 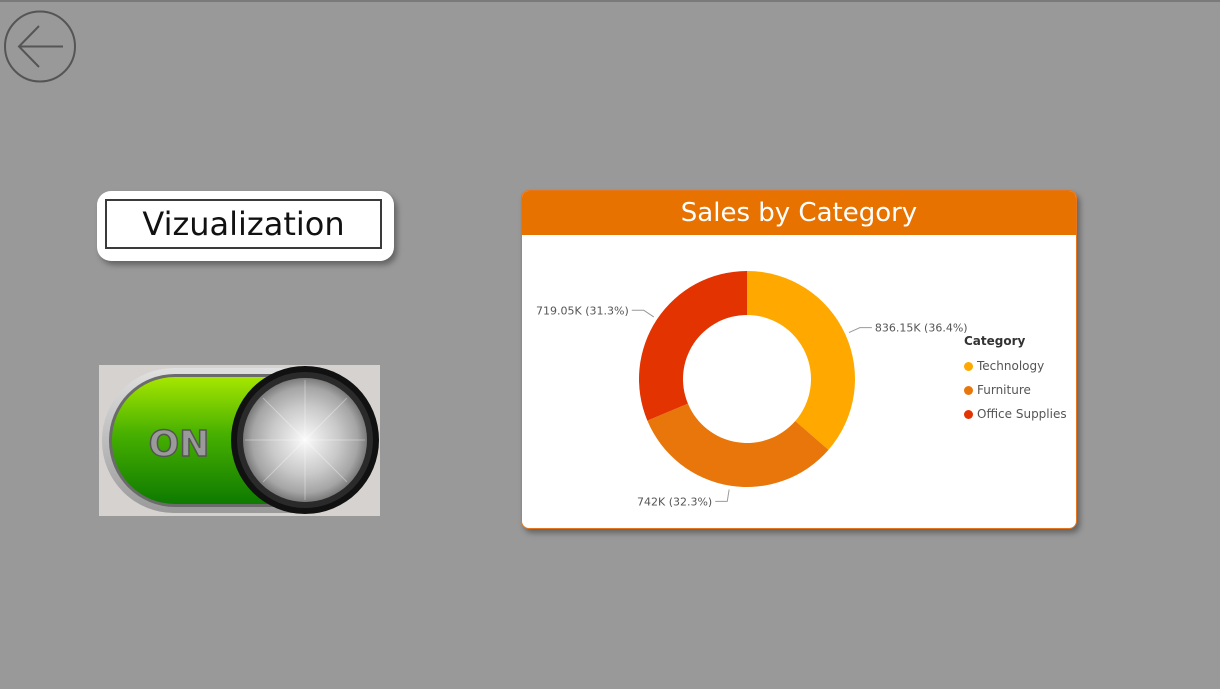 I want to click on legend-item-furniture: Furniture, so click(x=1015, y=390).